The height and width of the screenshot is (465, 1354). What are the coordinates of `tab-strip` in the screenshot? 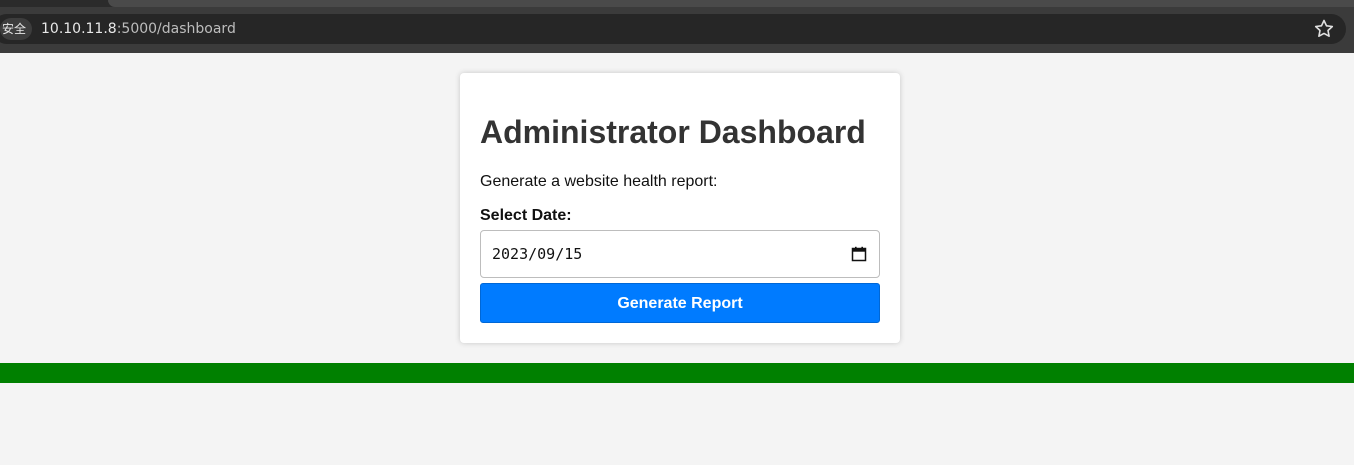 It's located at (677, 3).